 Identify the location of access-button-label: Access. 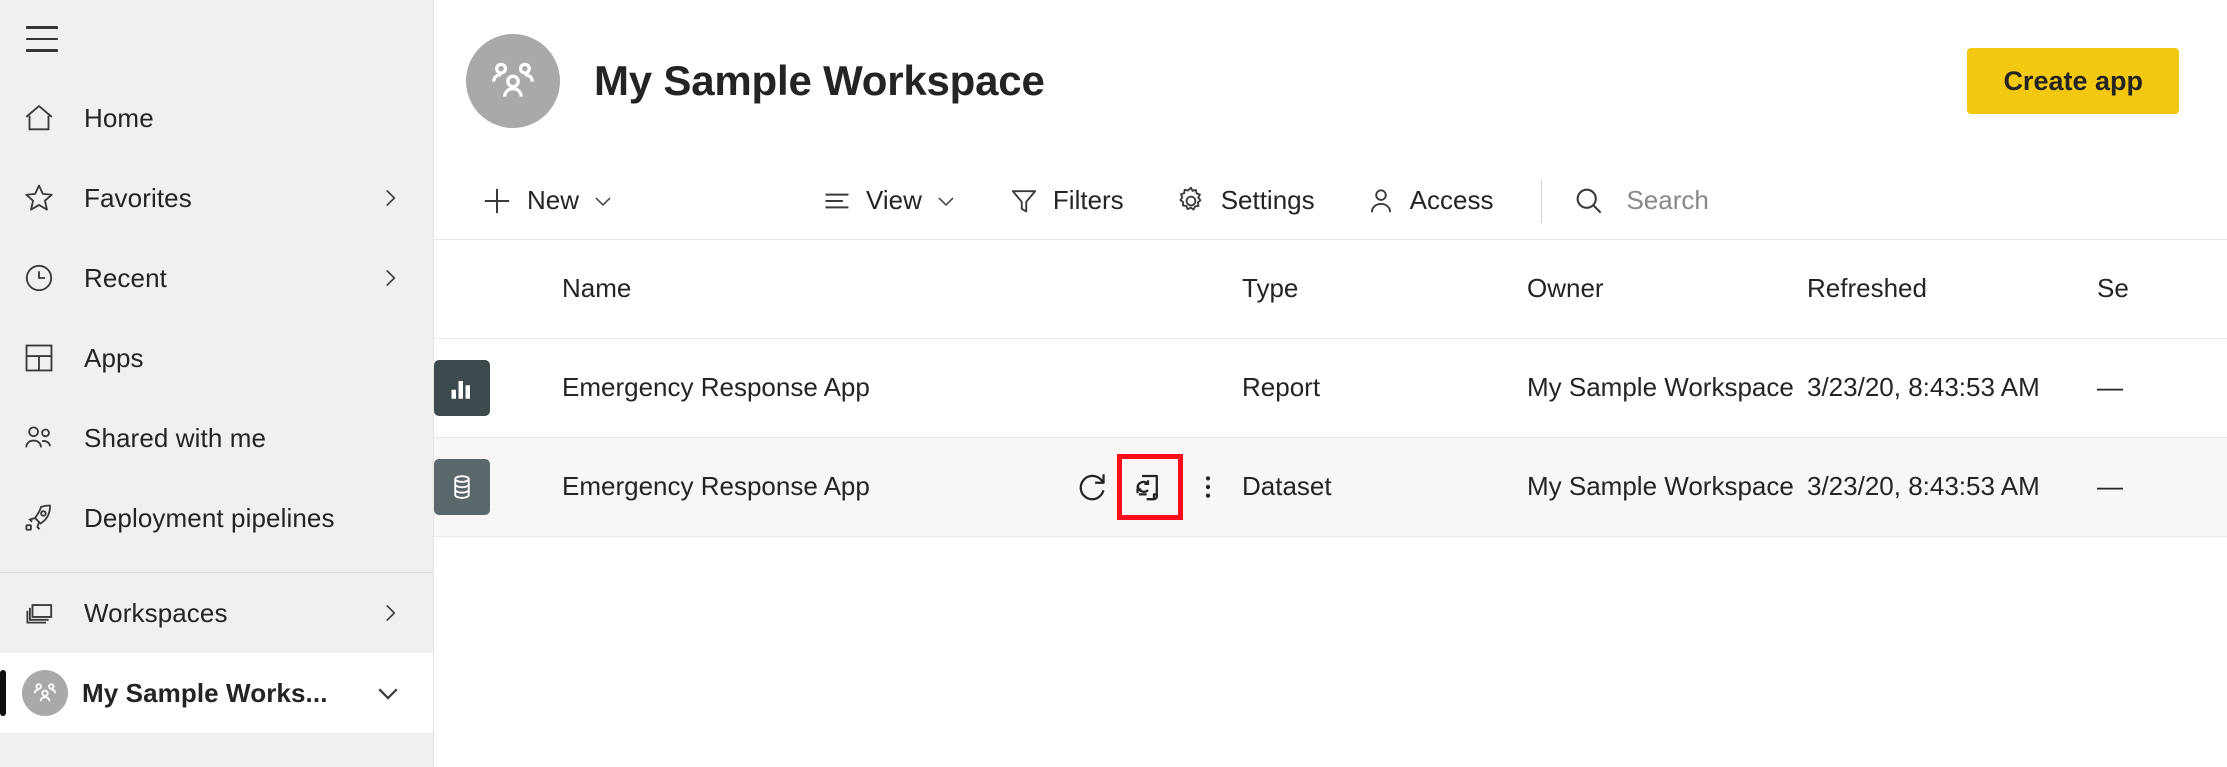
(1451, 200).